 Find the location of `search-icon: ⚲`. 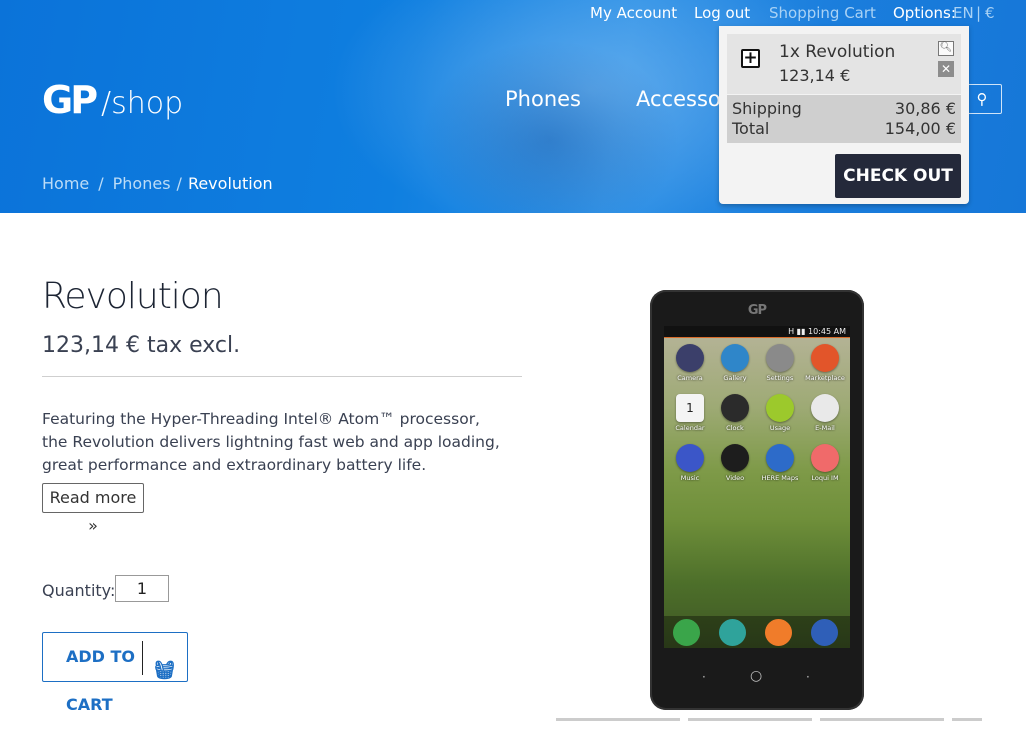

search-icon: ⚲ is located at coordinates (982, 99).